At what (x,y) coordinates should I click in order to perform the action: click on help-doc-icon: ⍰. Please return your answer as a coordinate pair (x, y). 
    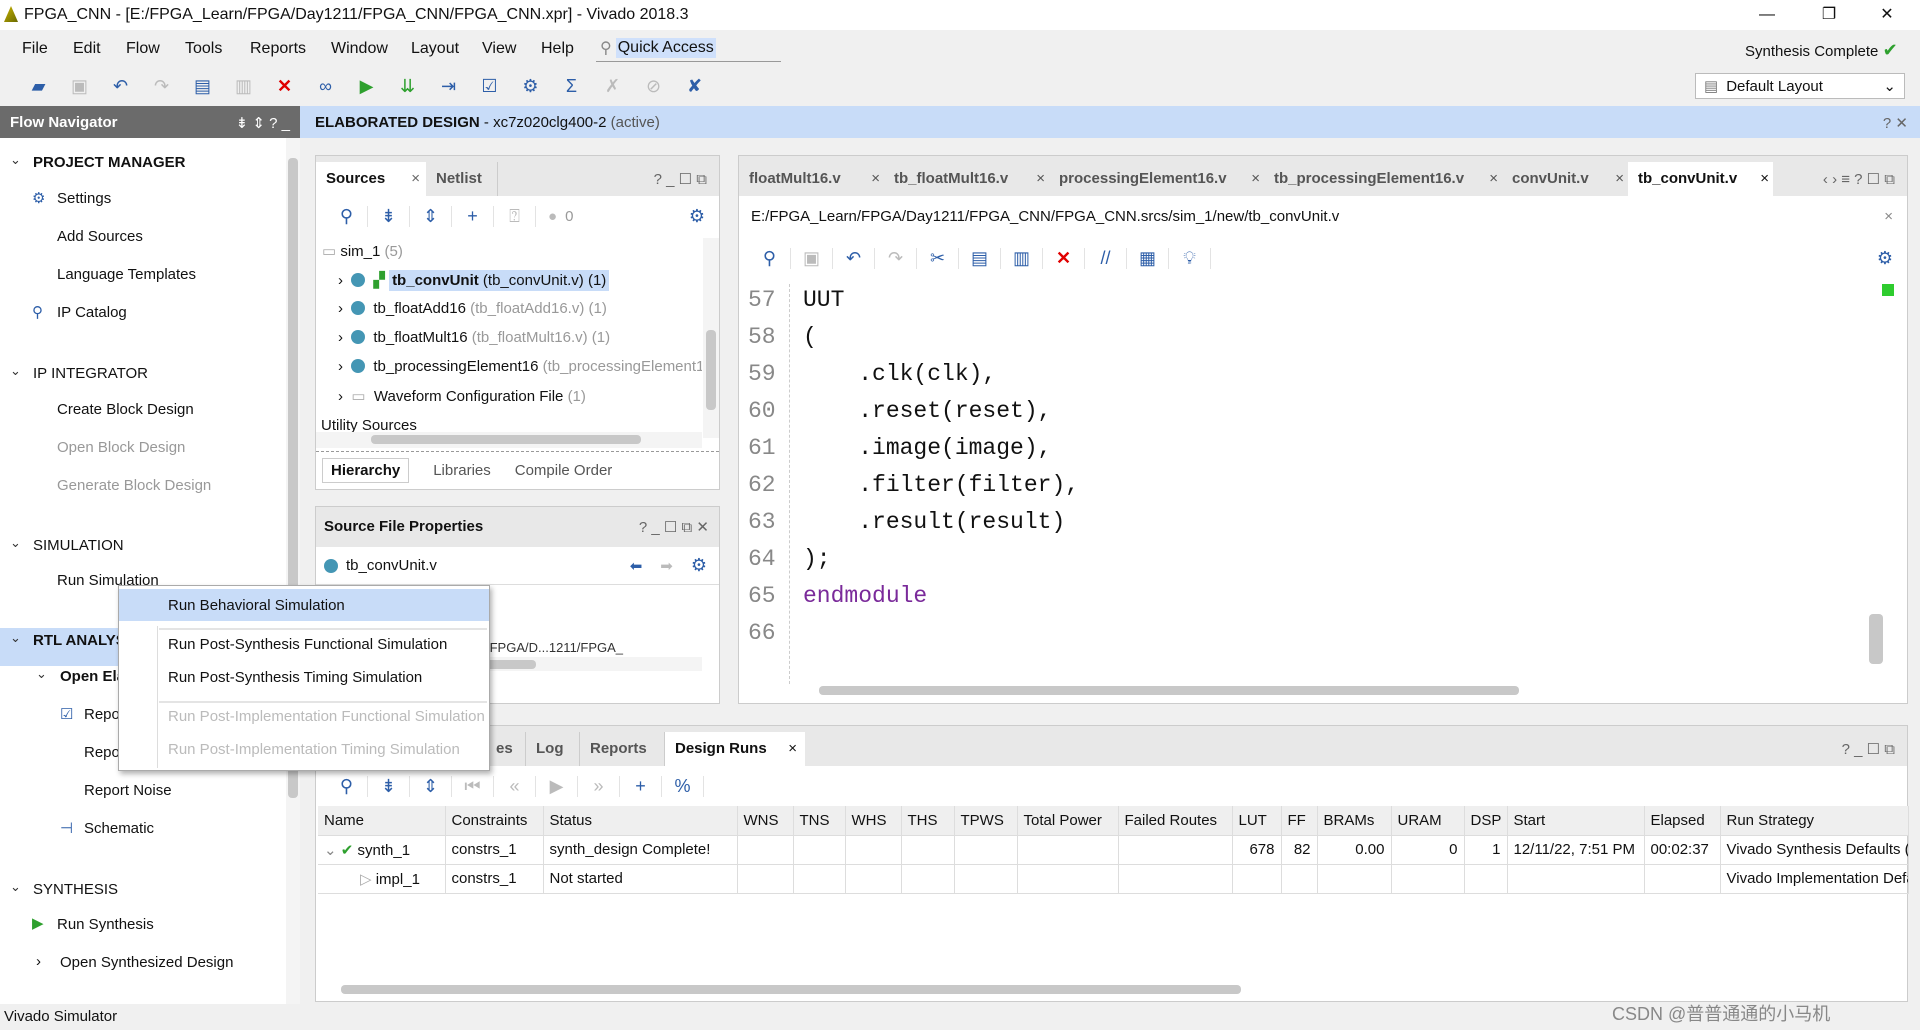
    Looking at the image, I should click on (515, 216).